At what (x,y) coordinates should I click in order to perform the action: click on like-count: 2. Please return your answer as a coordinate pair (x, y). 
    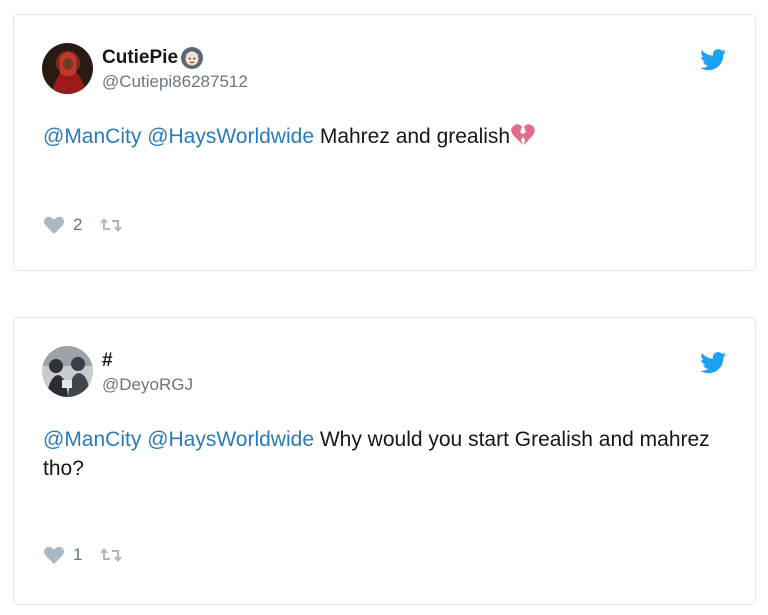
    Looking at the image, I should click on (78, 224).